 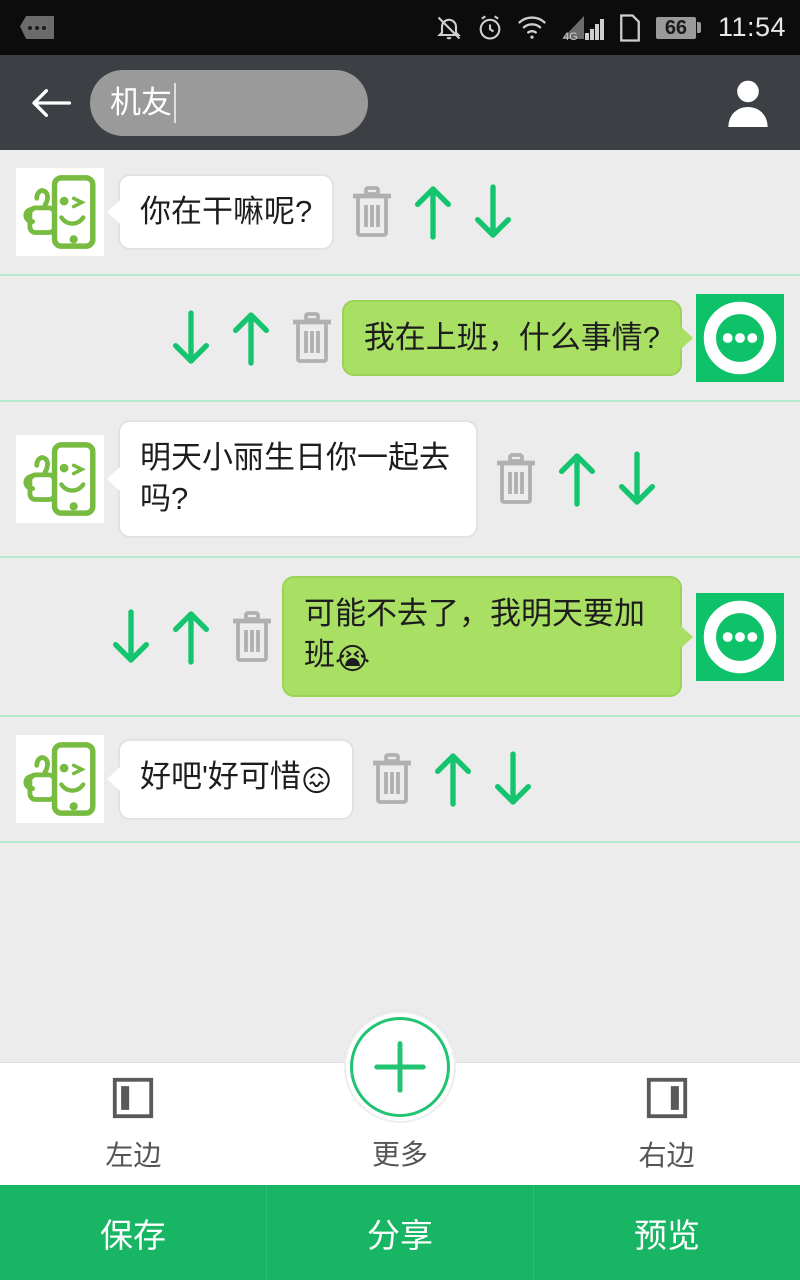 What do you see at coordinates (751, 27) in the screenshot?
I see `clock-time: 11:54` at bounding box center [751, 27].